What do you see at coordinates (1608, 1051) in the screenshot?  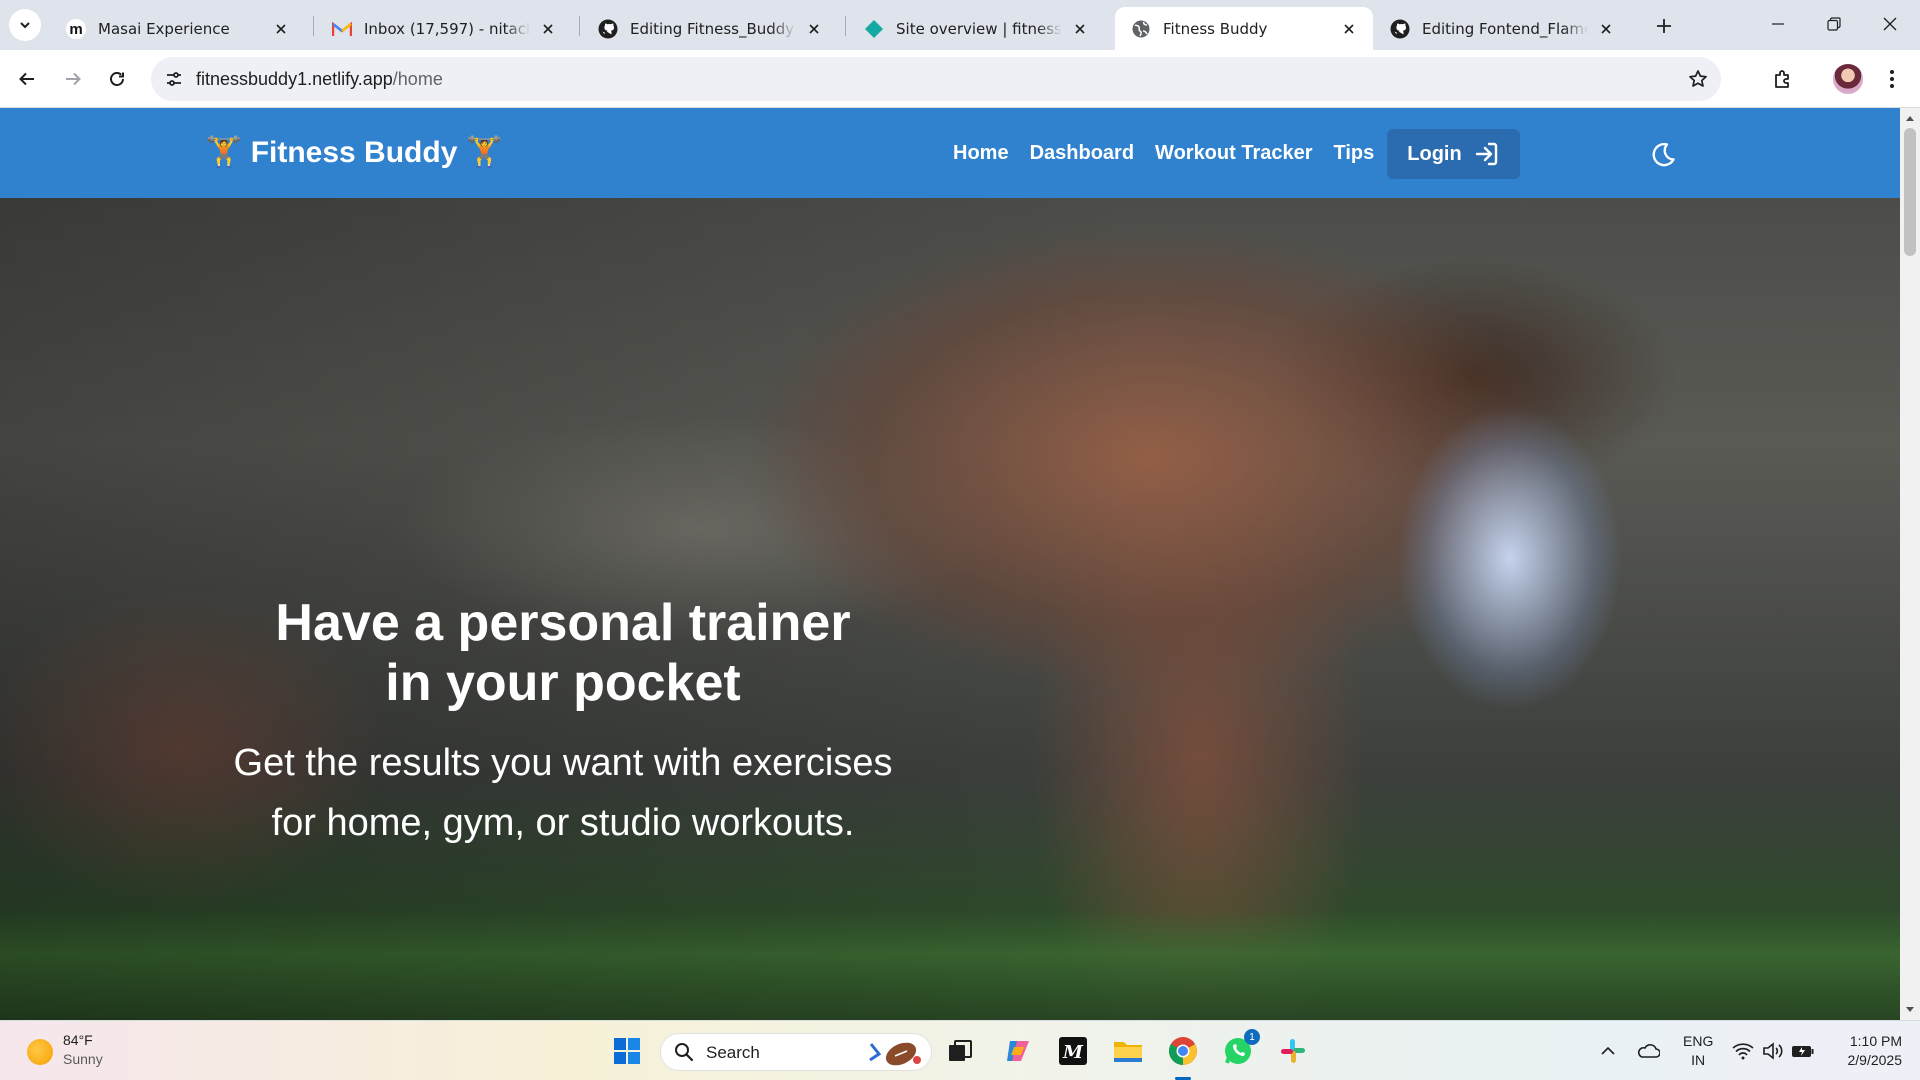 I see `chevron-up-icon` at bounding box center [1608, 1051].